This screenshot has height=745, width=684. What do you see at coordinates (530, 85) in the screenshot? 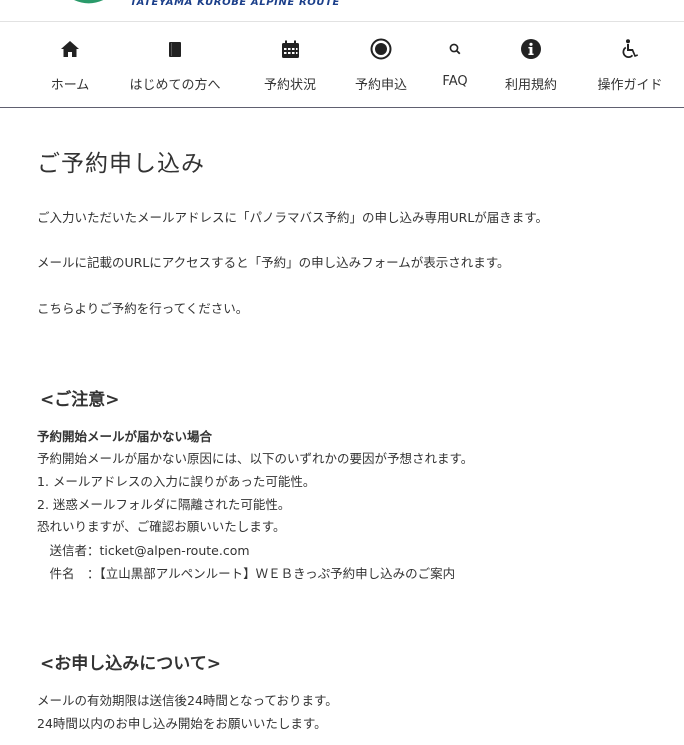
I see `nav-label: 利用規約` at bounding box center [530, 85].